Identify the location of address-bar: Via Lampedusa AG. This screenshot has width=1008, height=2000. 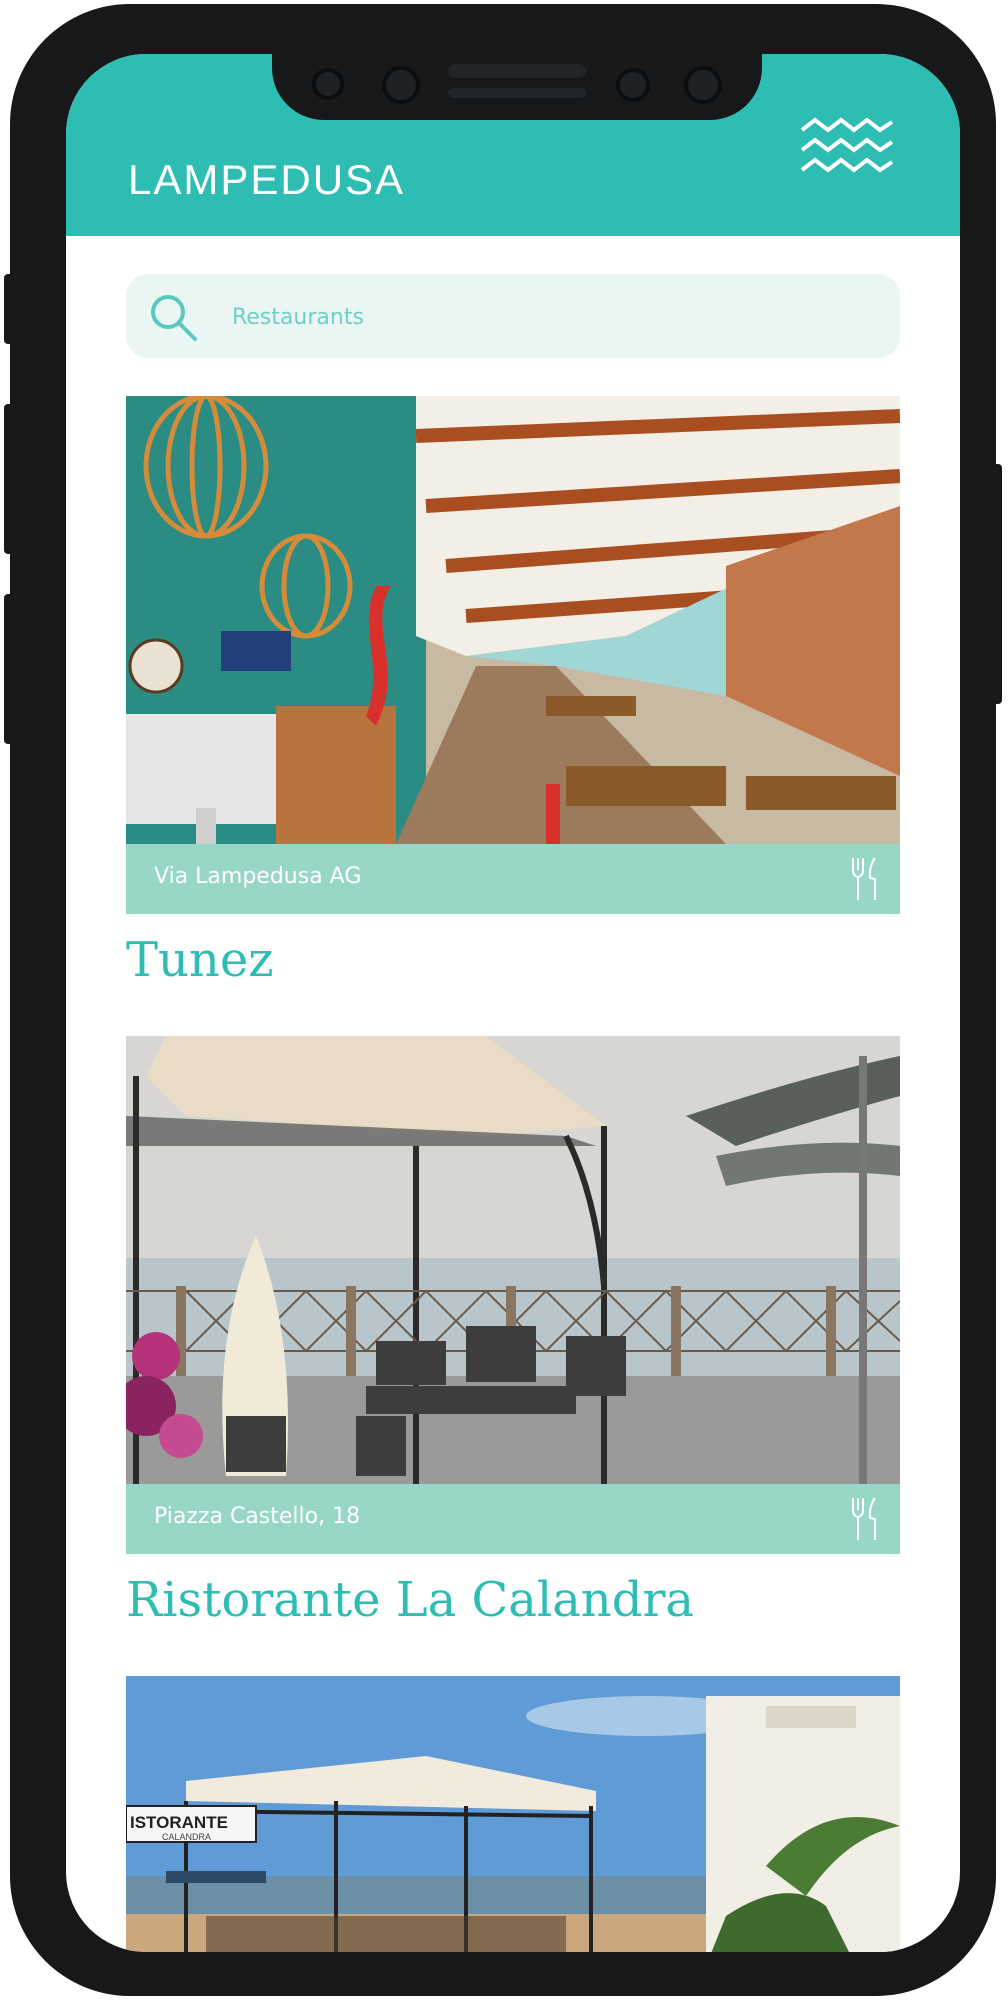
(513, 879).